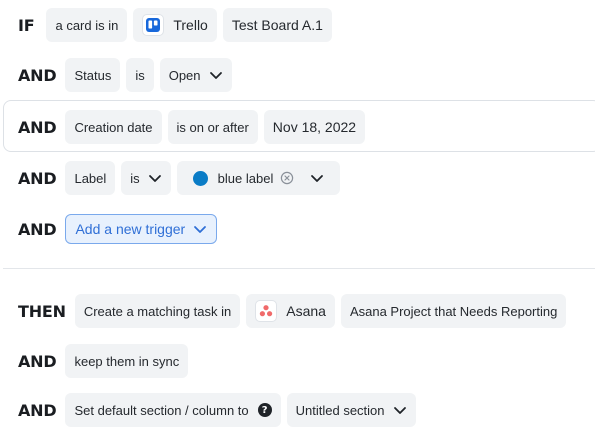  What do you see at coordinates (87, 25) in the screenshot?
I see `trigger-event-chip: a card is in` at bounding box center [87, 25].